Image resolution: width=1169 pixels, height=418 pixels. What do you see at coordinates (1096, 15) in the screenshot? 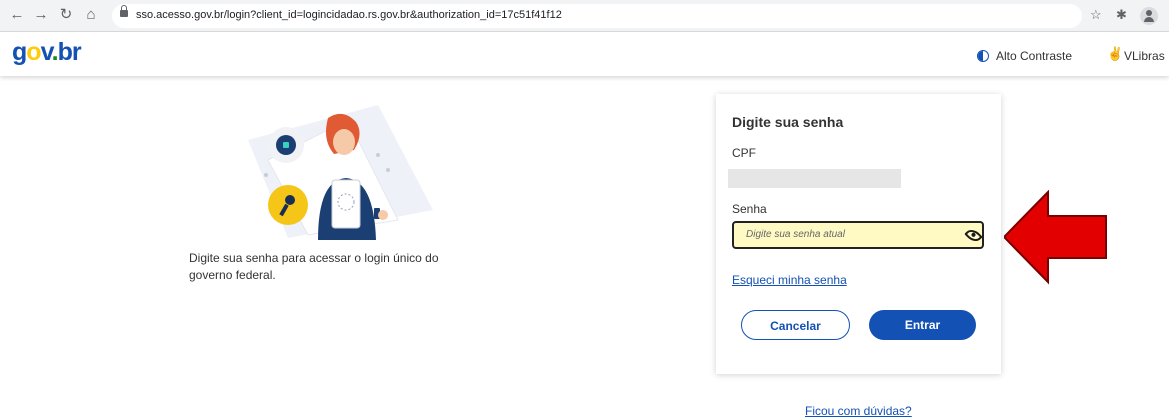
I see `bookmark-star-icon: ☆` at bounding box center [1096, 15].